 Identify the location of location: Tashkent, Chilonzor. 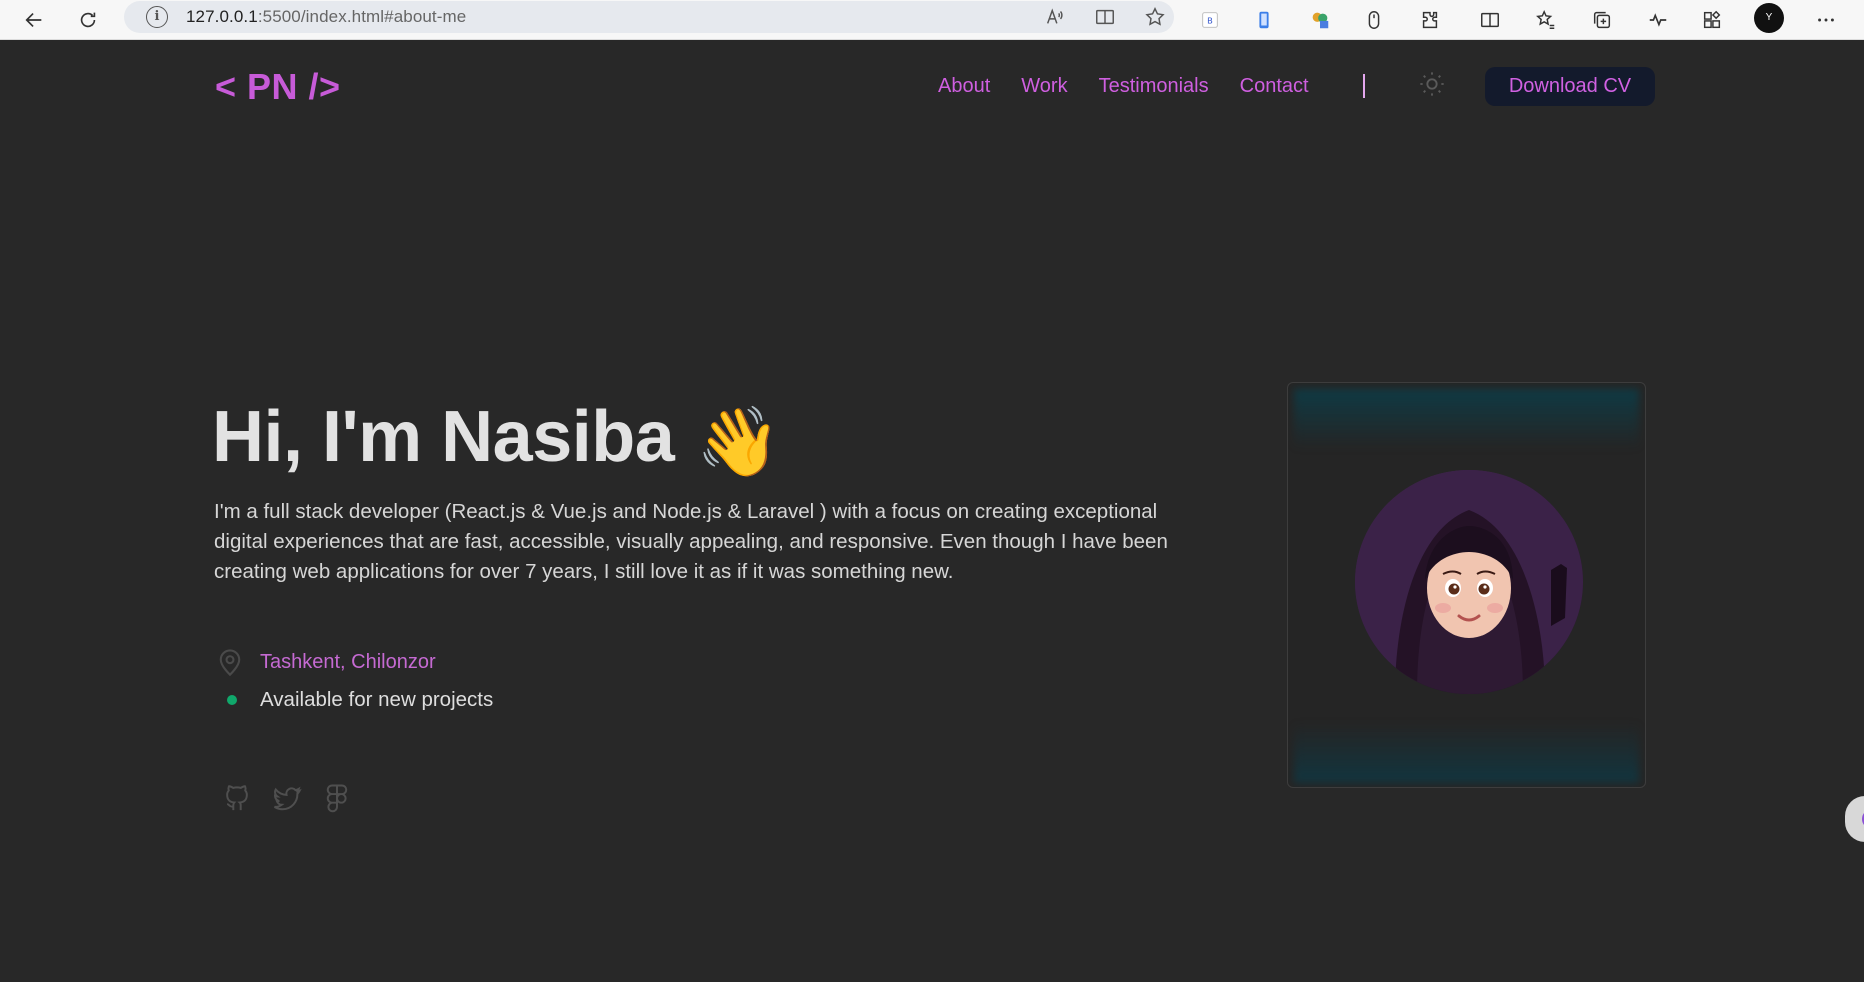
(326, 662).